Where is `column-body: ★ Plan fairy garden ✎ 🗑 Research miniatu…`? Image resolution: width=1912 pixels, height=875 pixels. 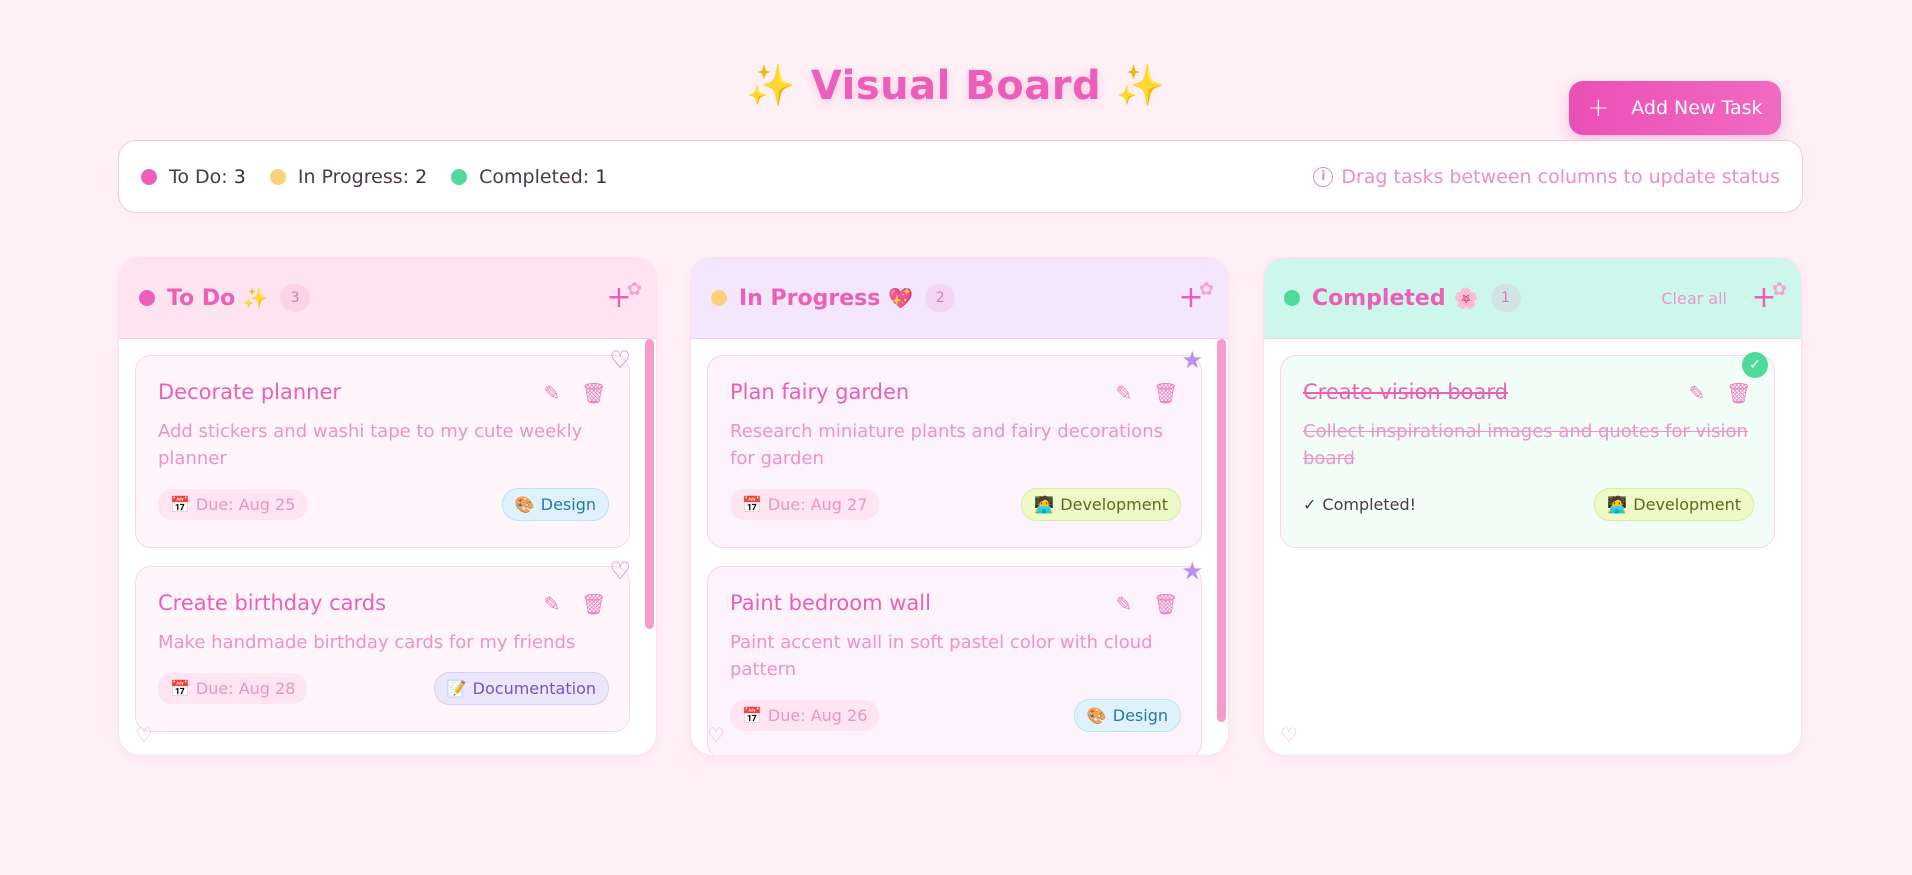
column-body: ★ Plan fairy garden ✎ 🗑 Research miniatu… is located at coordinates (959, 547).